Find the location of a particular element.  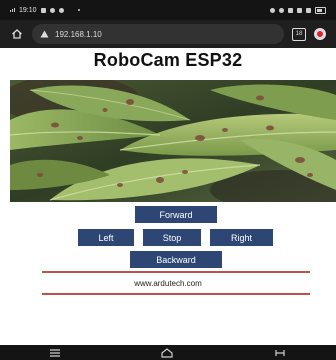

location-icon is located at coordinates (281, 10).